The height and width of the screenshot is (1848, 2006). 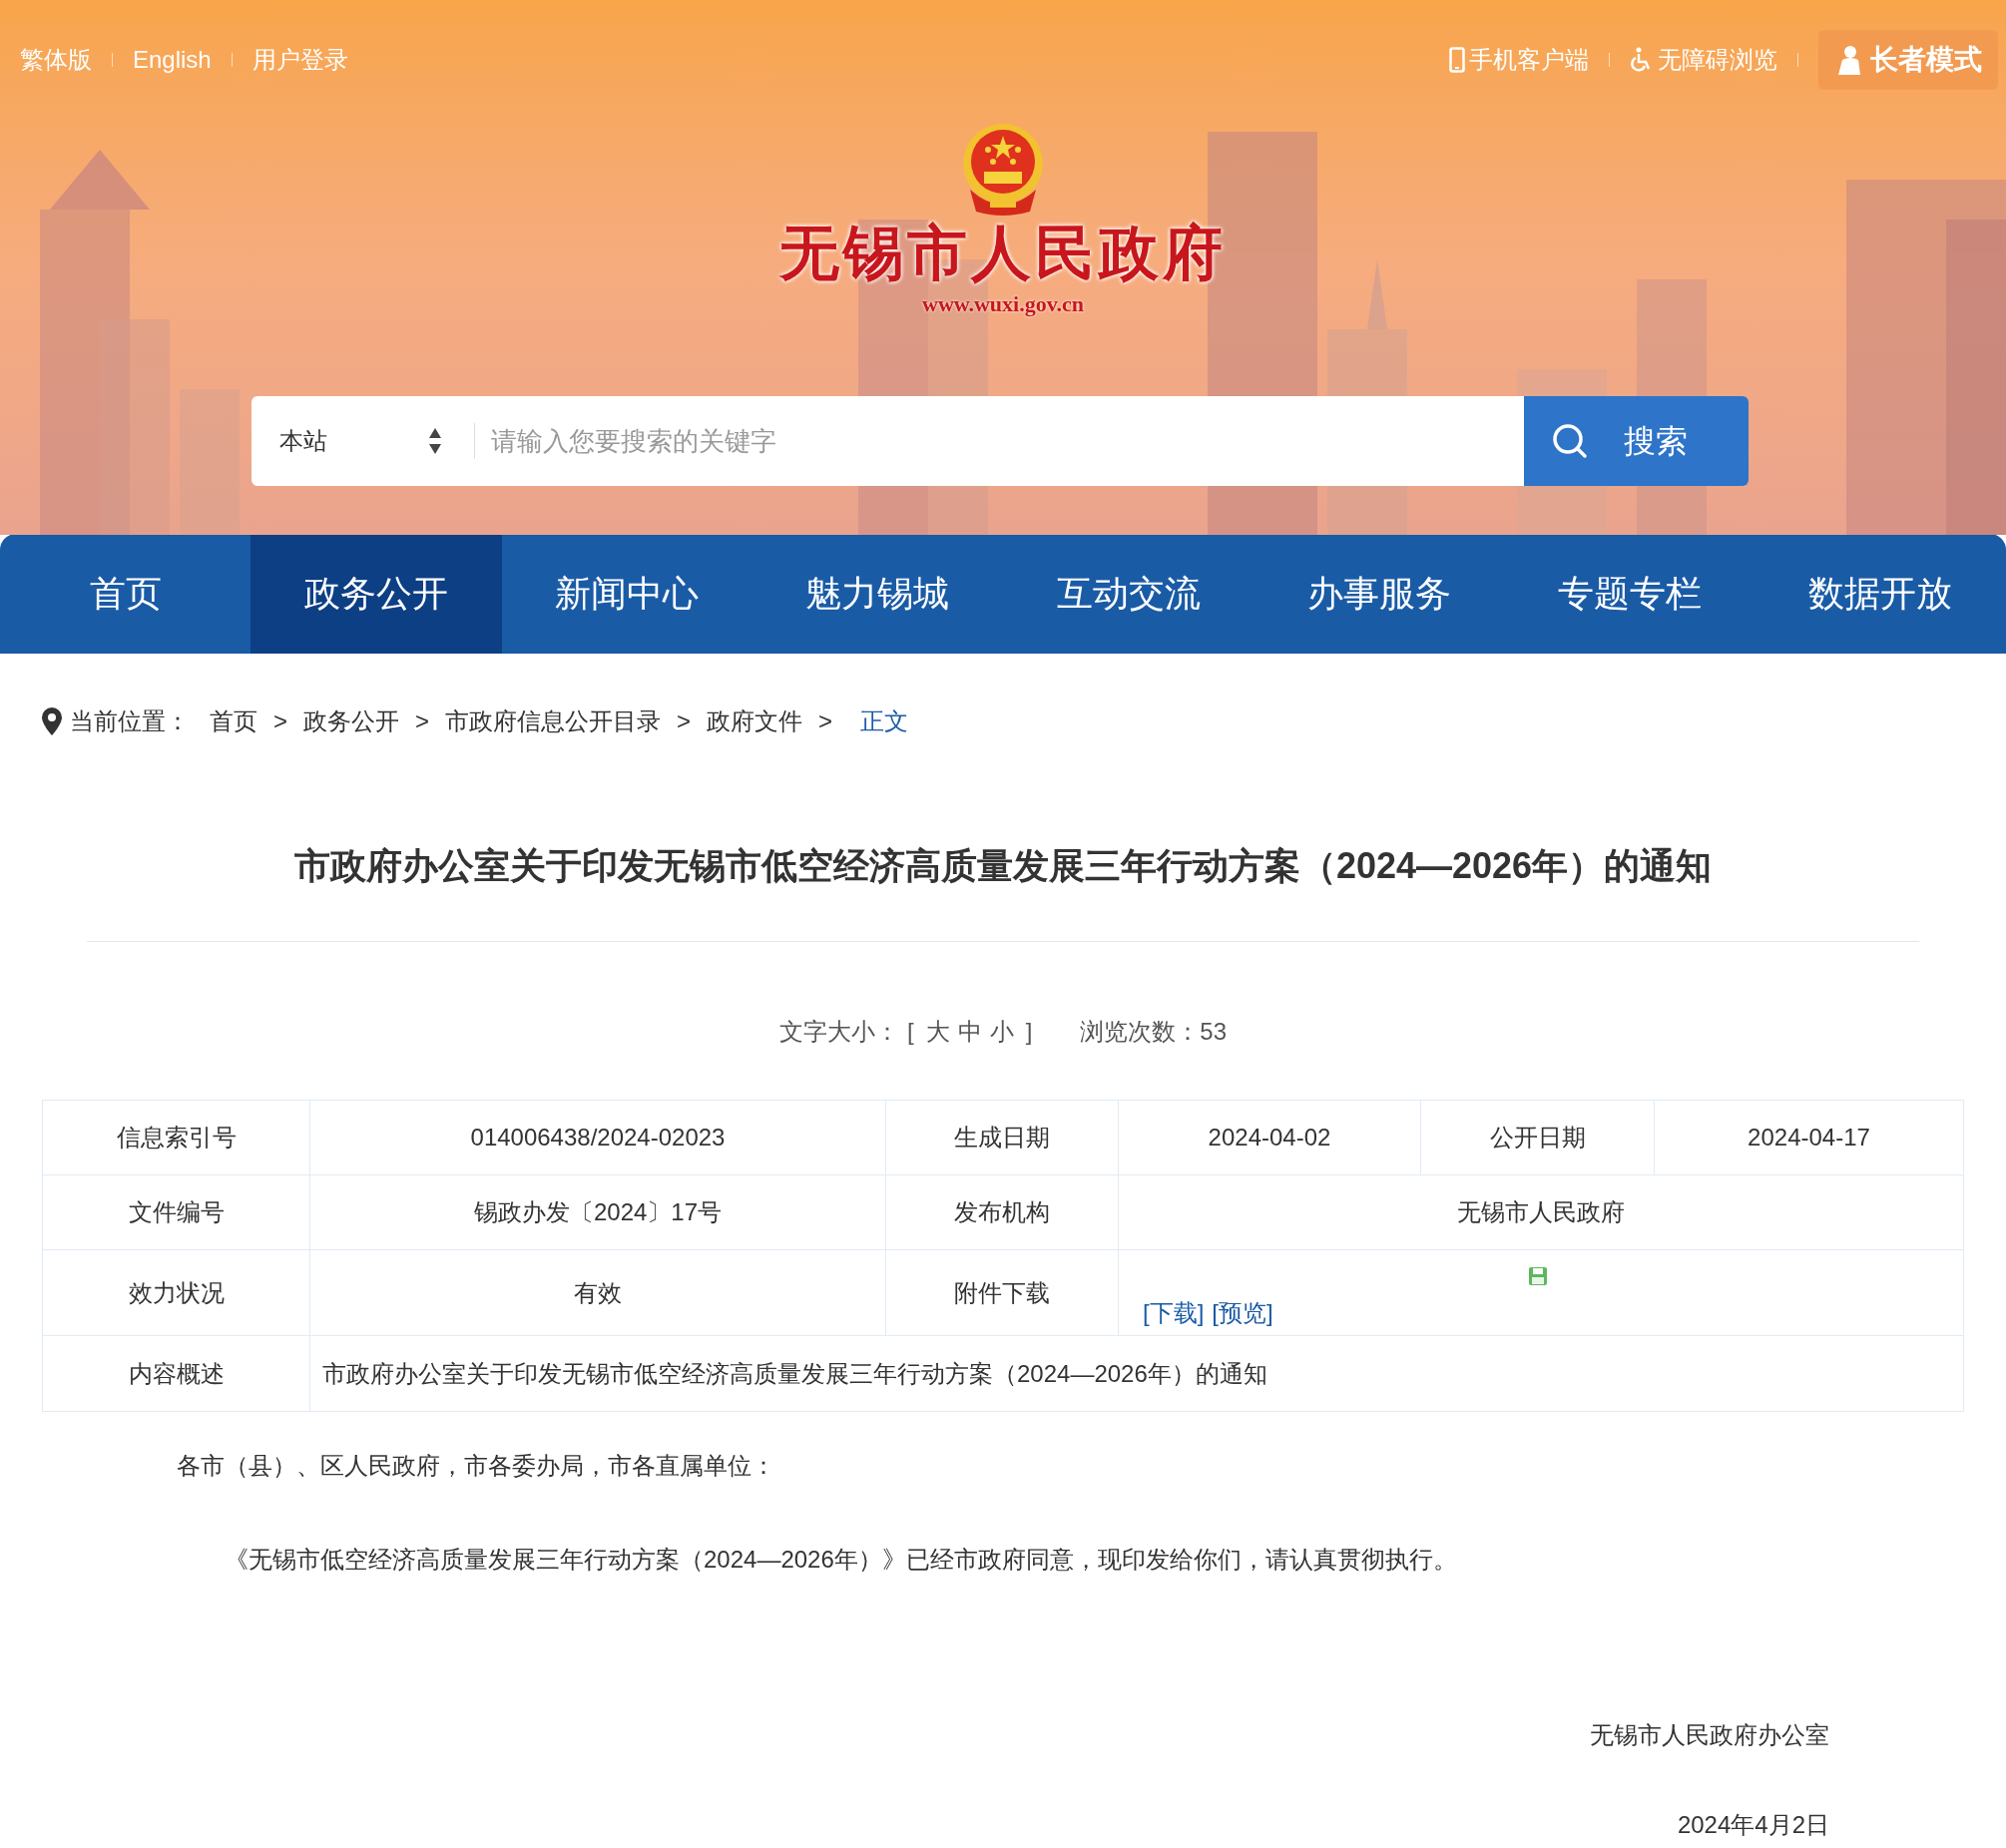 I want to click on sort-arrows-icon, so click(x=435, y=441).